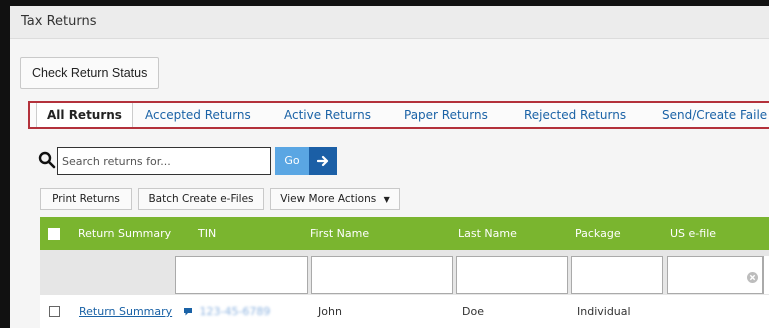 This screenshot has width=769, height=328. Describe the element at coordinates (389, 22) in the screenshot. I see `title-bar: Tax Returns` at that location.